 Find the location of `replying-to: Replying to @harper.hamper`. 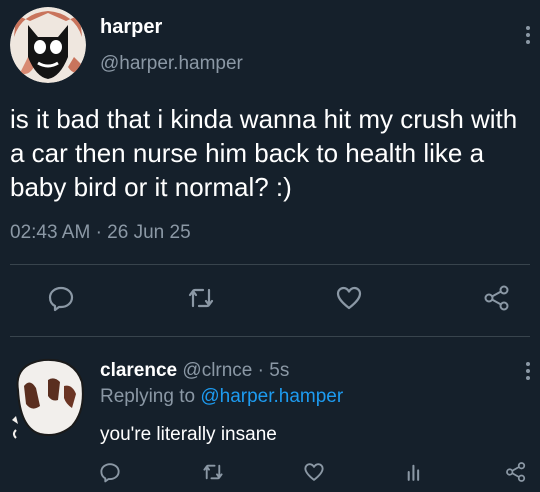

replying-to: Replying to @harper.hamper is located at coordinates (221, 397).